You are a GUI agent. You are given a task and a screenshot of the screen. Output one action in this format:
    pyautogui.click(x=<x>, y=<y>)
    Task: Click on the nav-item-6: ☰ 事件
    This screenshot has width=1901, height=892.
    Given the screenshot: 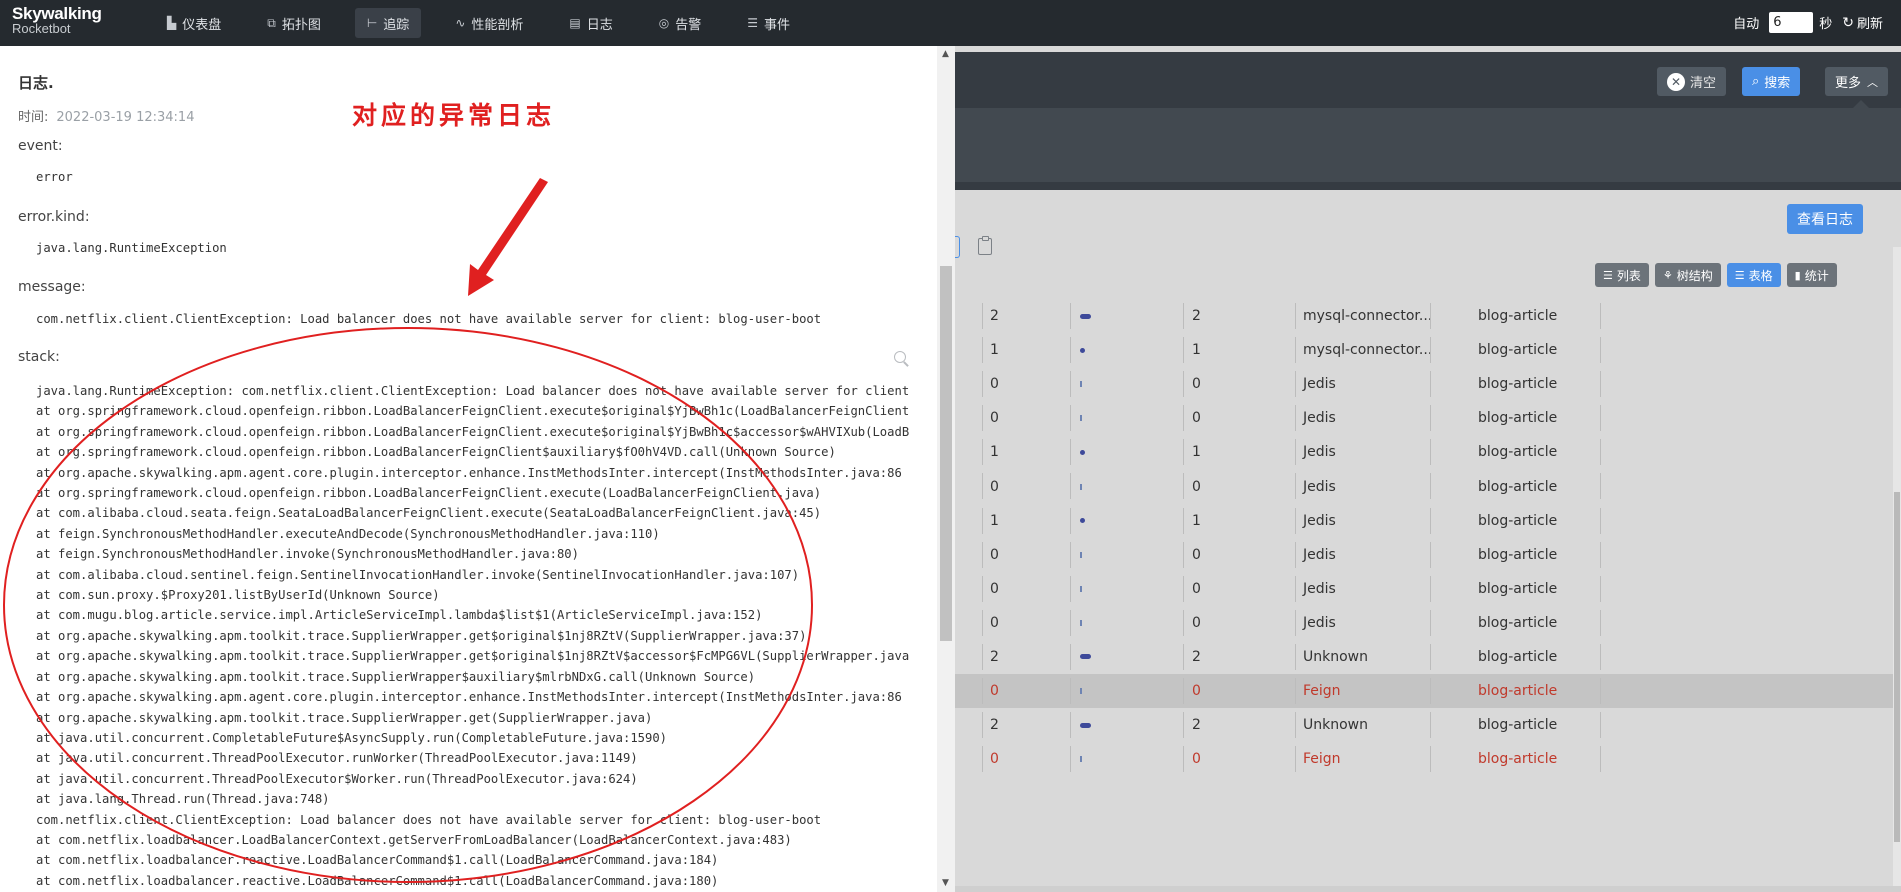 What is the action you would take?
    pyautogui.click(x=768, y=23)
    